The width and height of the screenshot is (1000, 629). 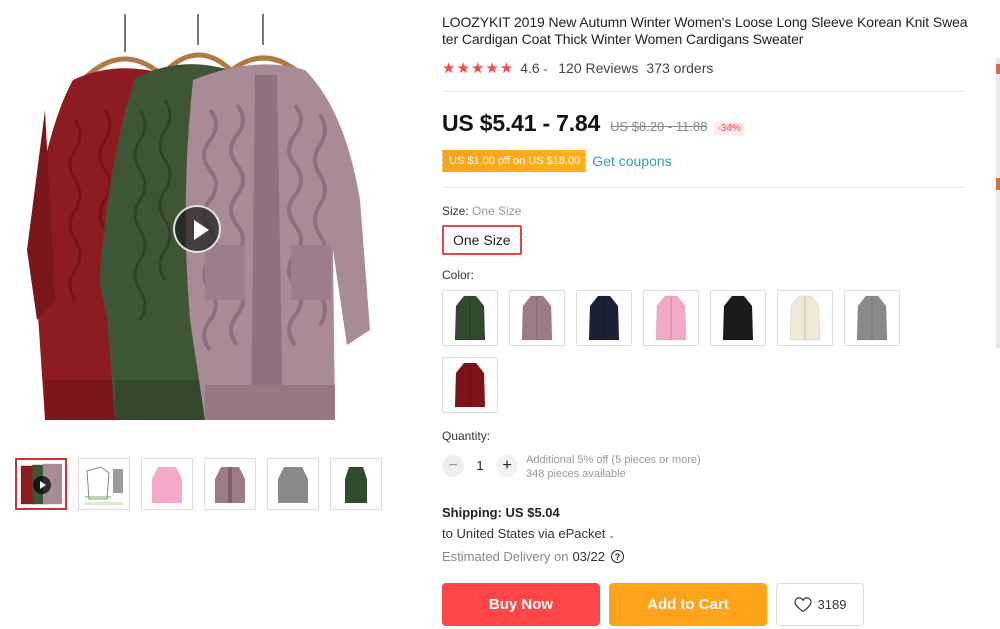 I want to click on discount-badge: -34%, so click(x=729, y=128).